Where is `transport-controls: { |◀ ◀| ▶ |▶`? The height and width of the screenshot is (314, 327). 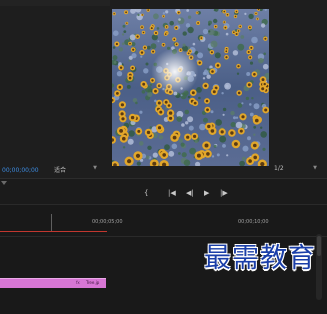
transport-controls: { |◀ ◀| ▶ |▶ is located at coordinates (190, 195).